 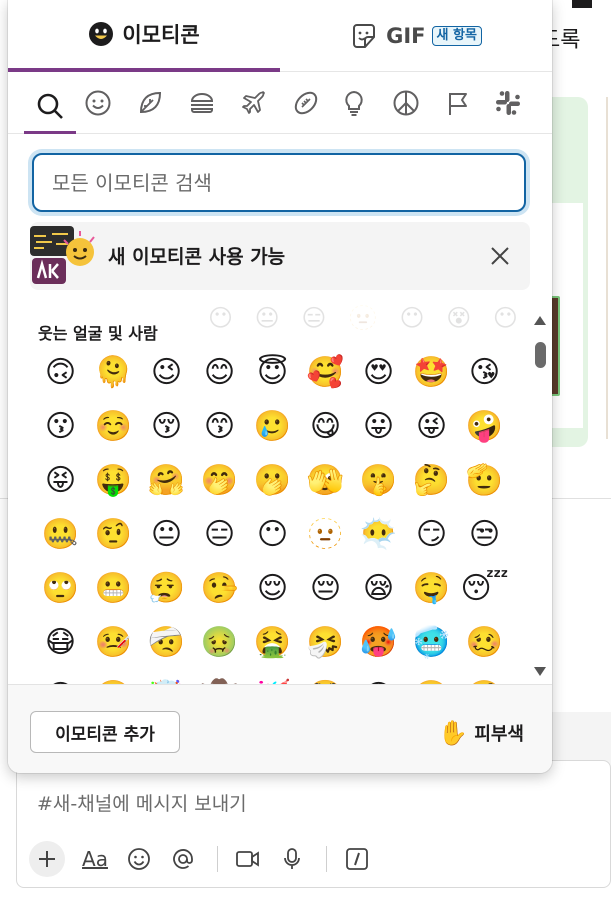 I want to click on emoji-ghost: 😑, so click(x=314, y=318).